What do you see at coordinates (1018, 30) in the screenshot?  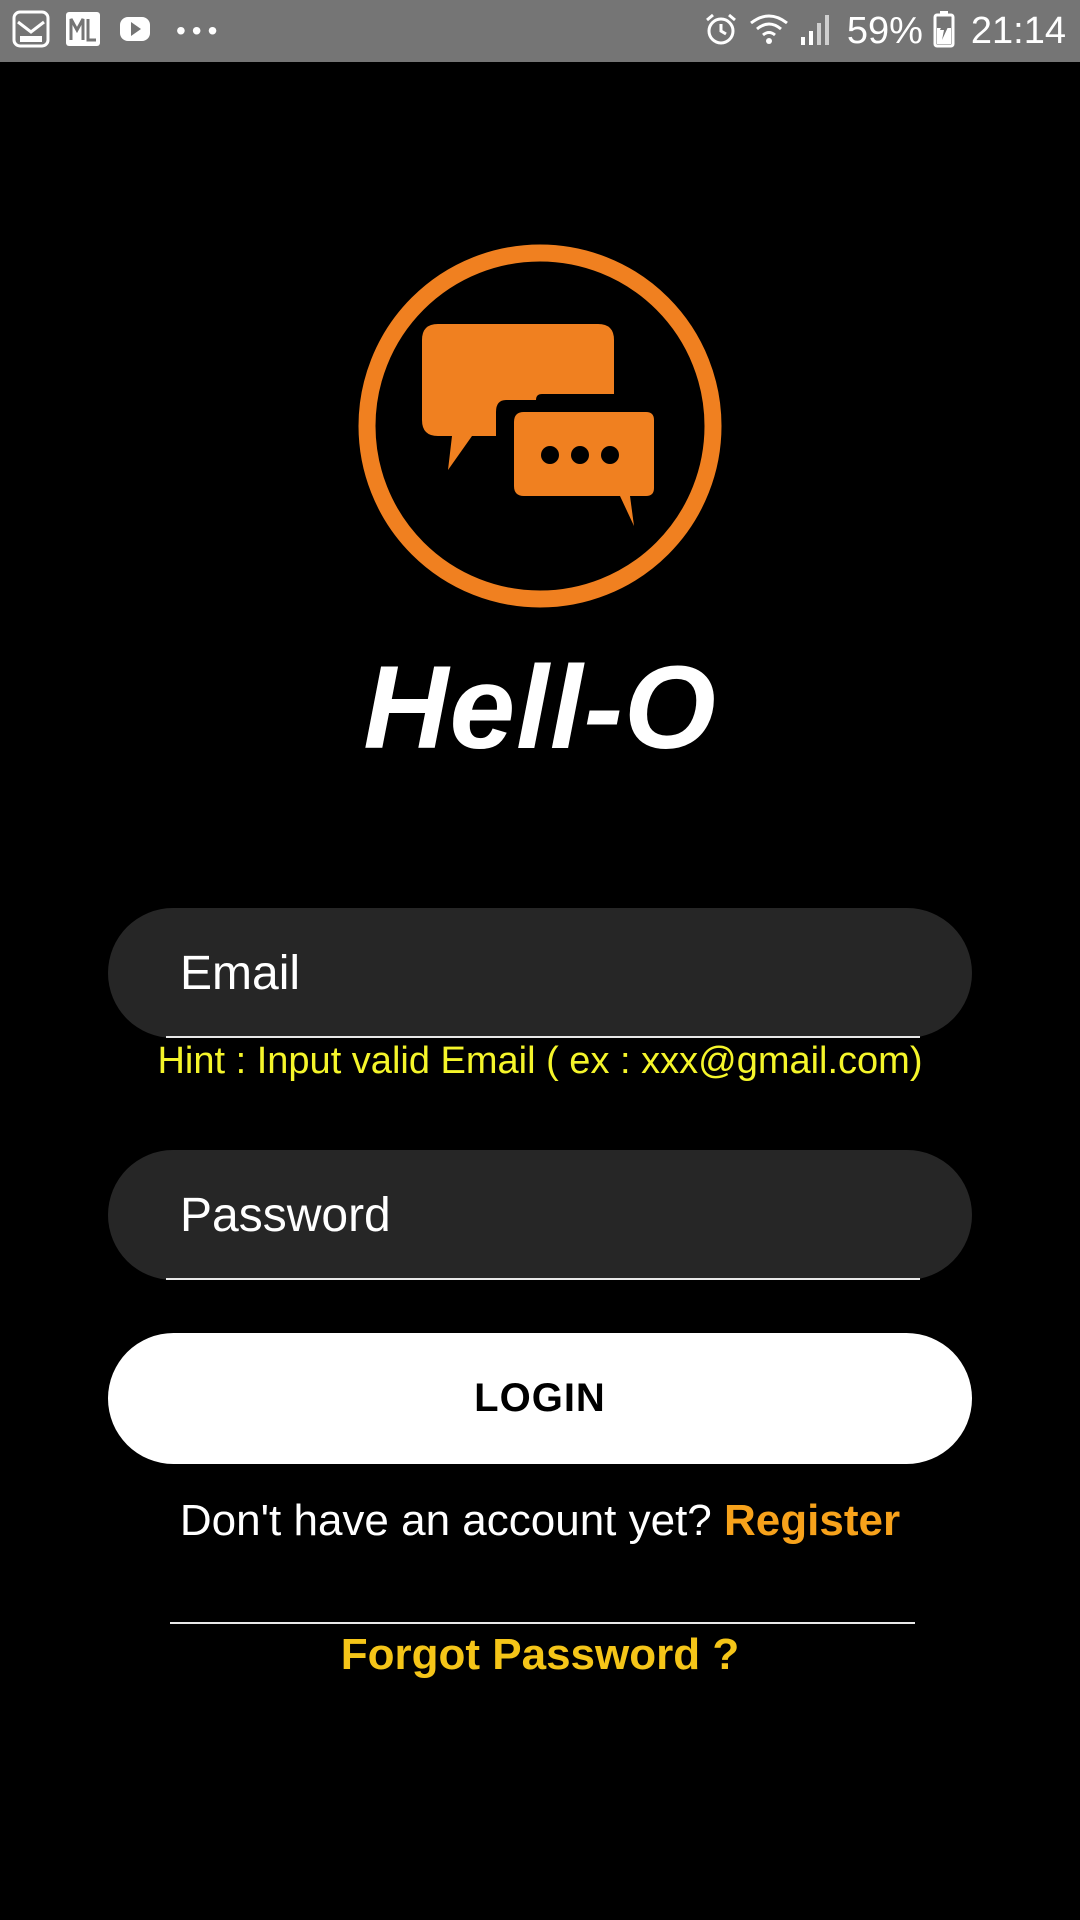 I see `clock: 21:14` at bounding box center [1018, 30].